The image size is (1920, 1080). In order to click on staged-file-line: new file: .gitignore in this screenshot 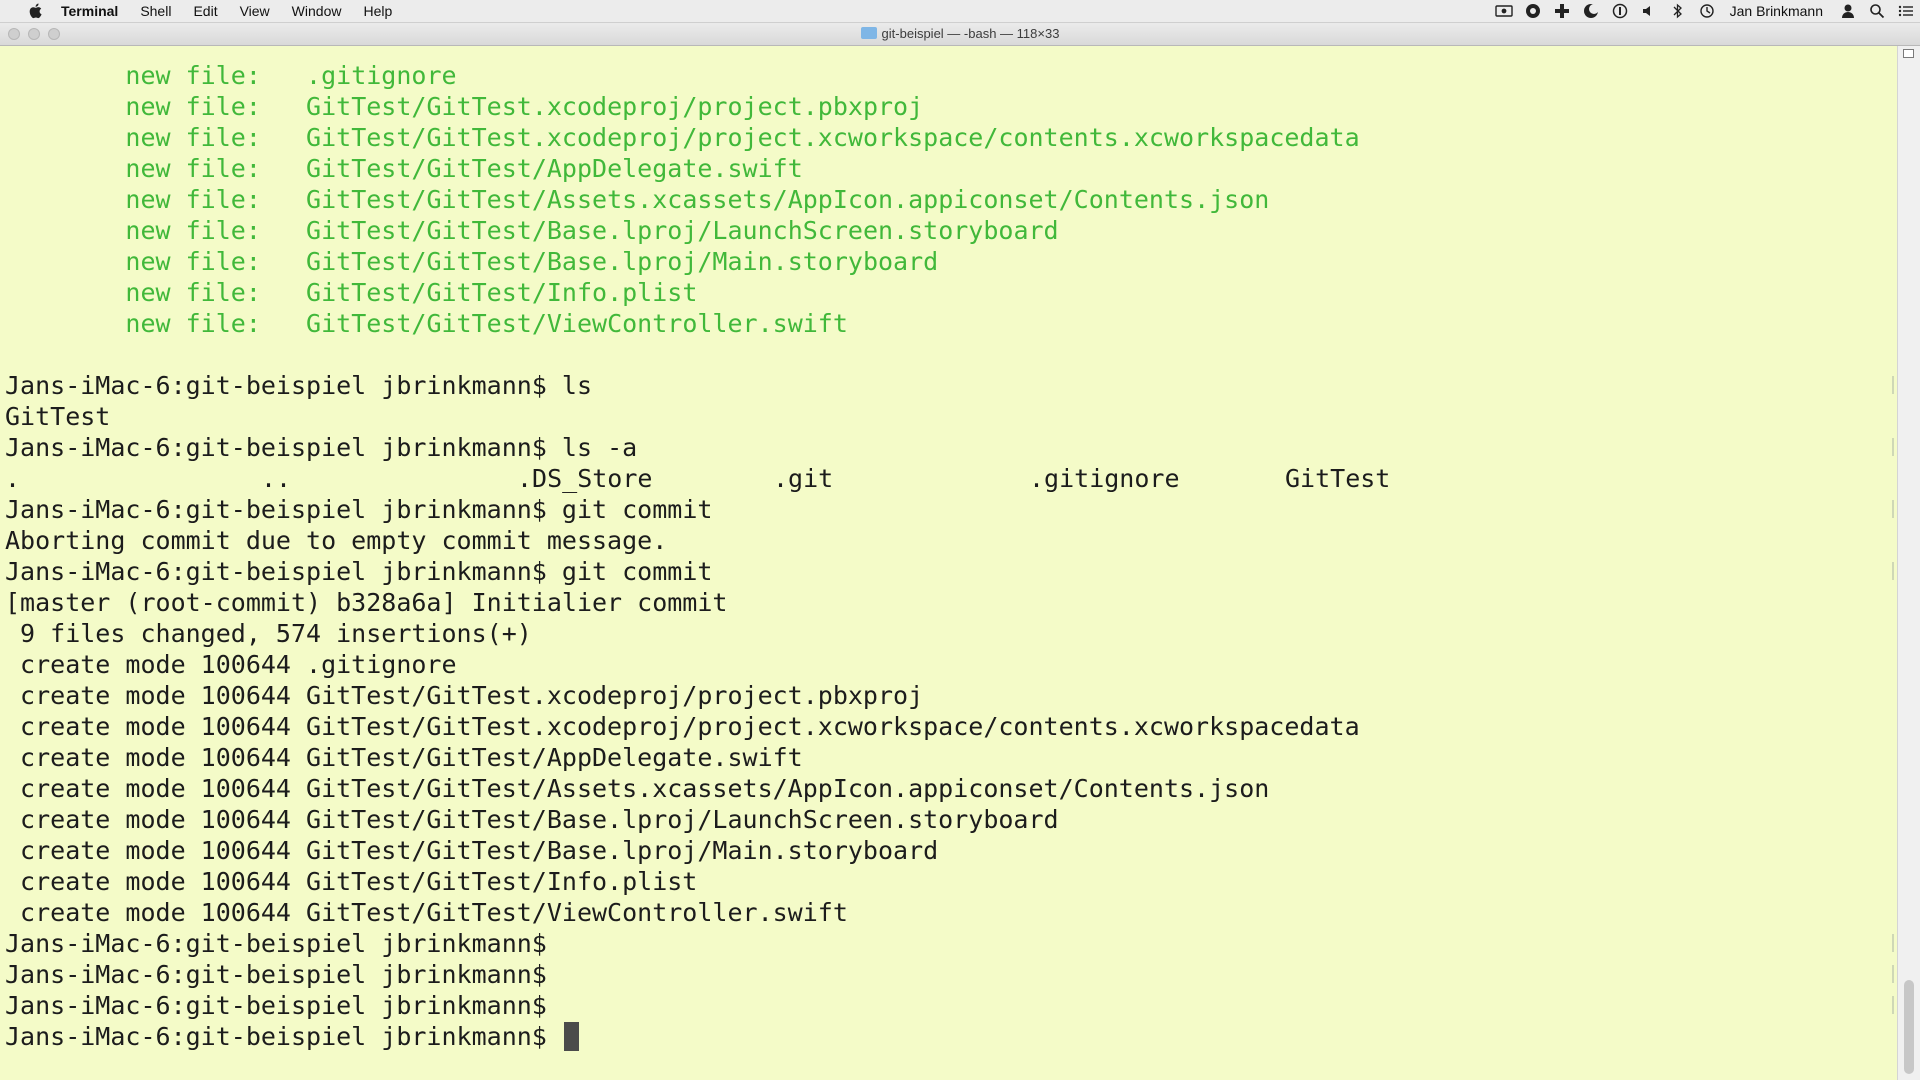, I will do `click(291, 75)`.